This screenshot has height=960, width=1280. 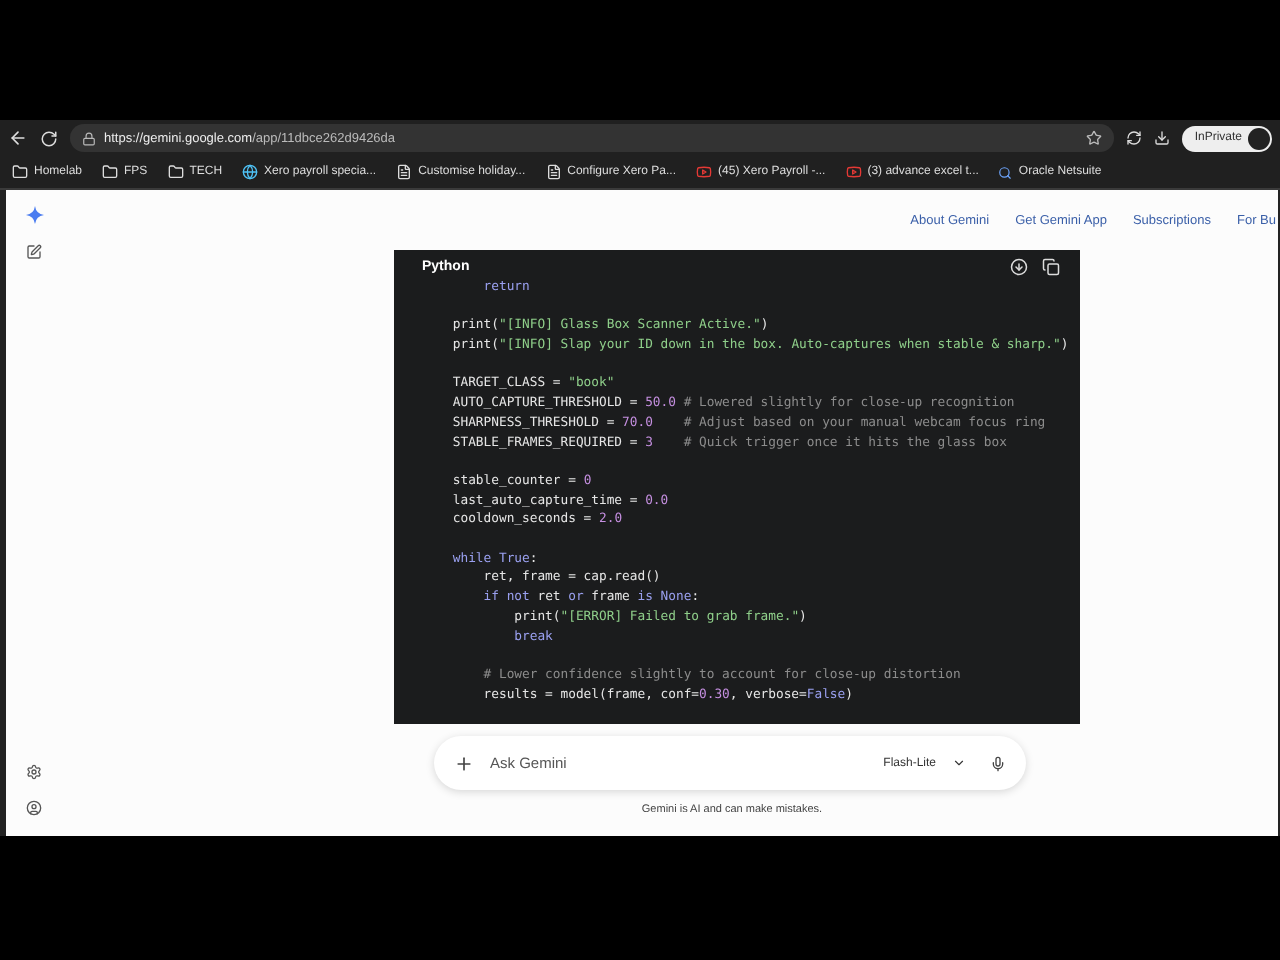 I want to click on chevron-icon, so click(x=959, y=763).